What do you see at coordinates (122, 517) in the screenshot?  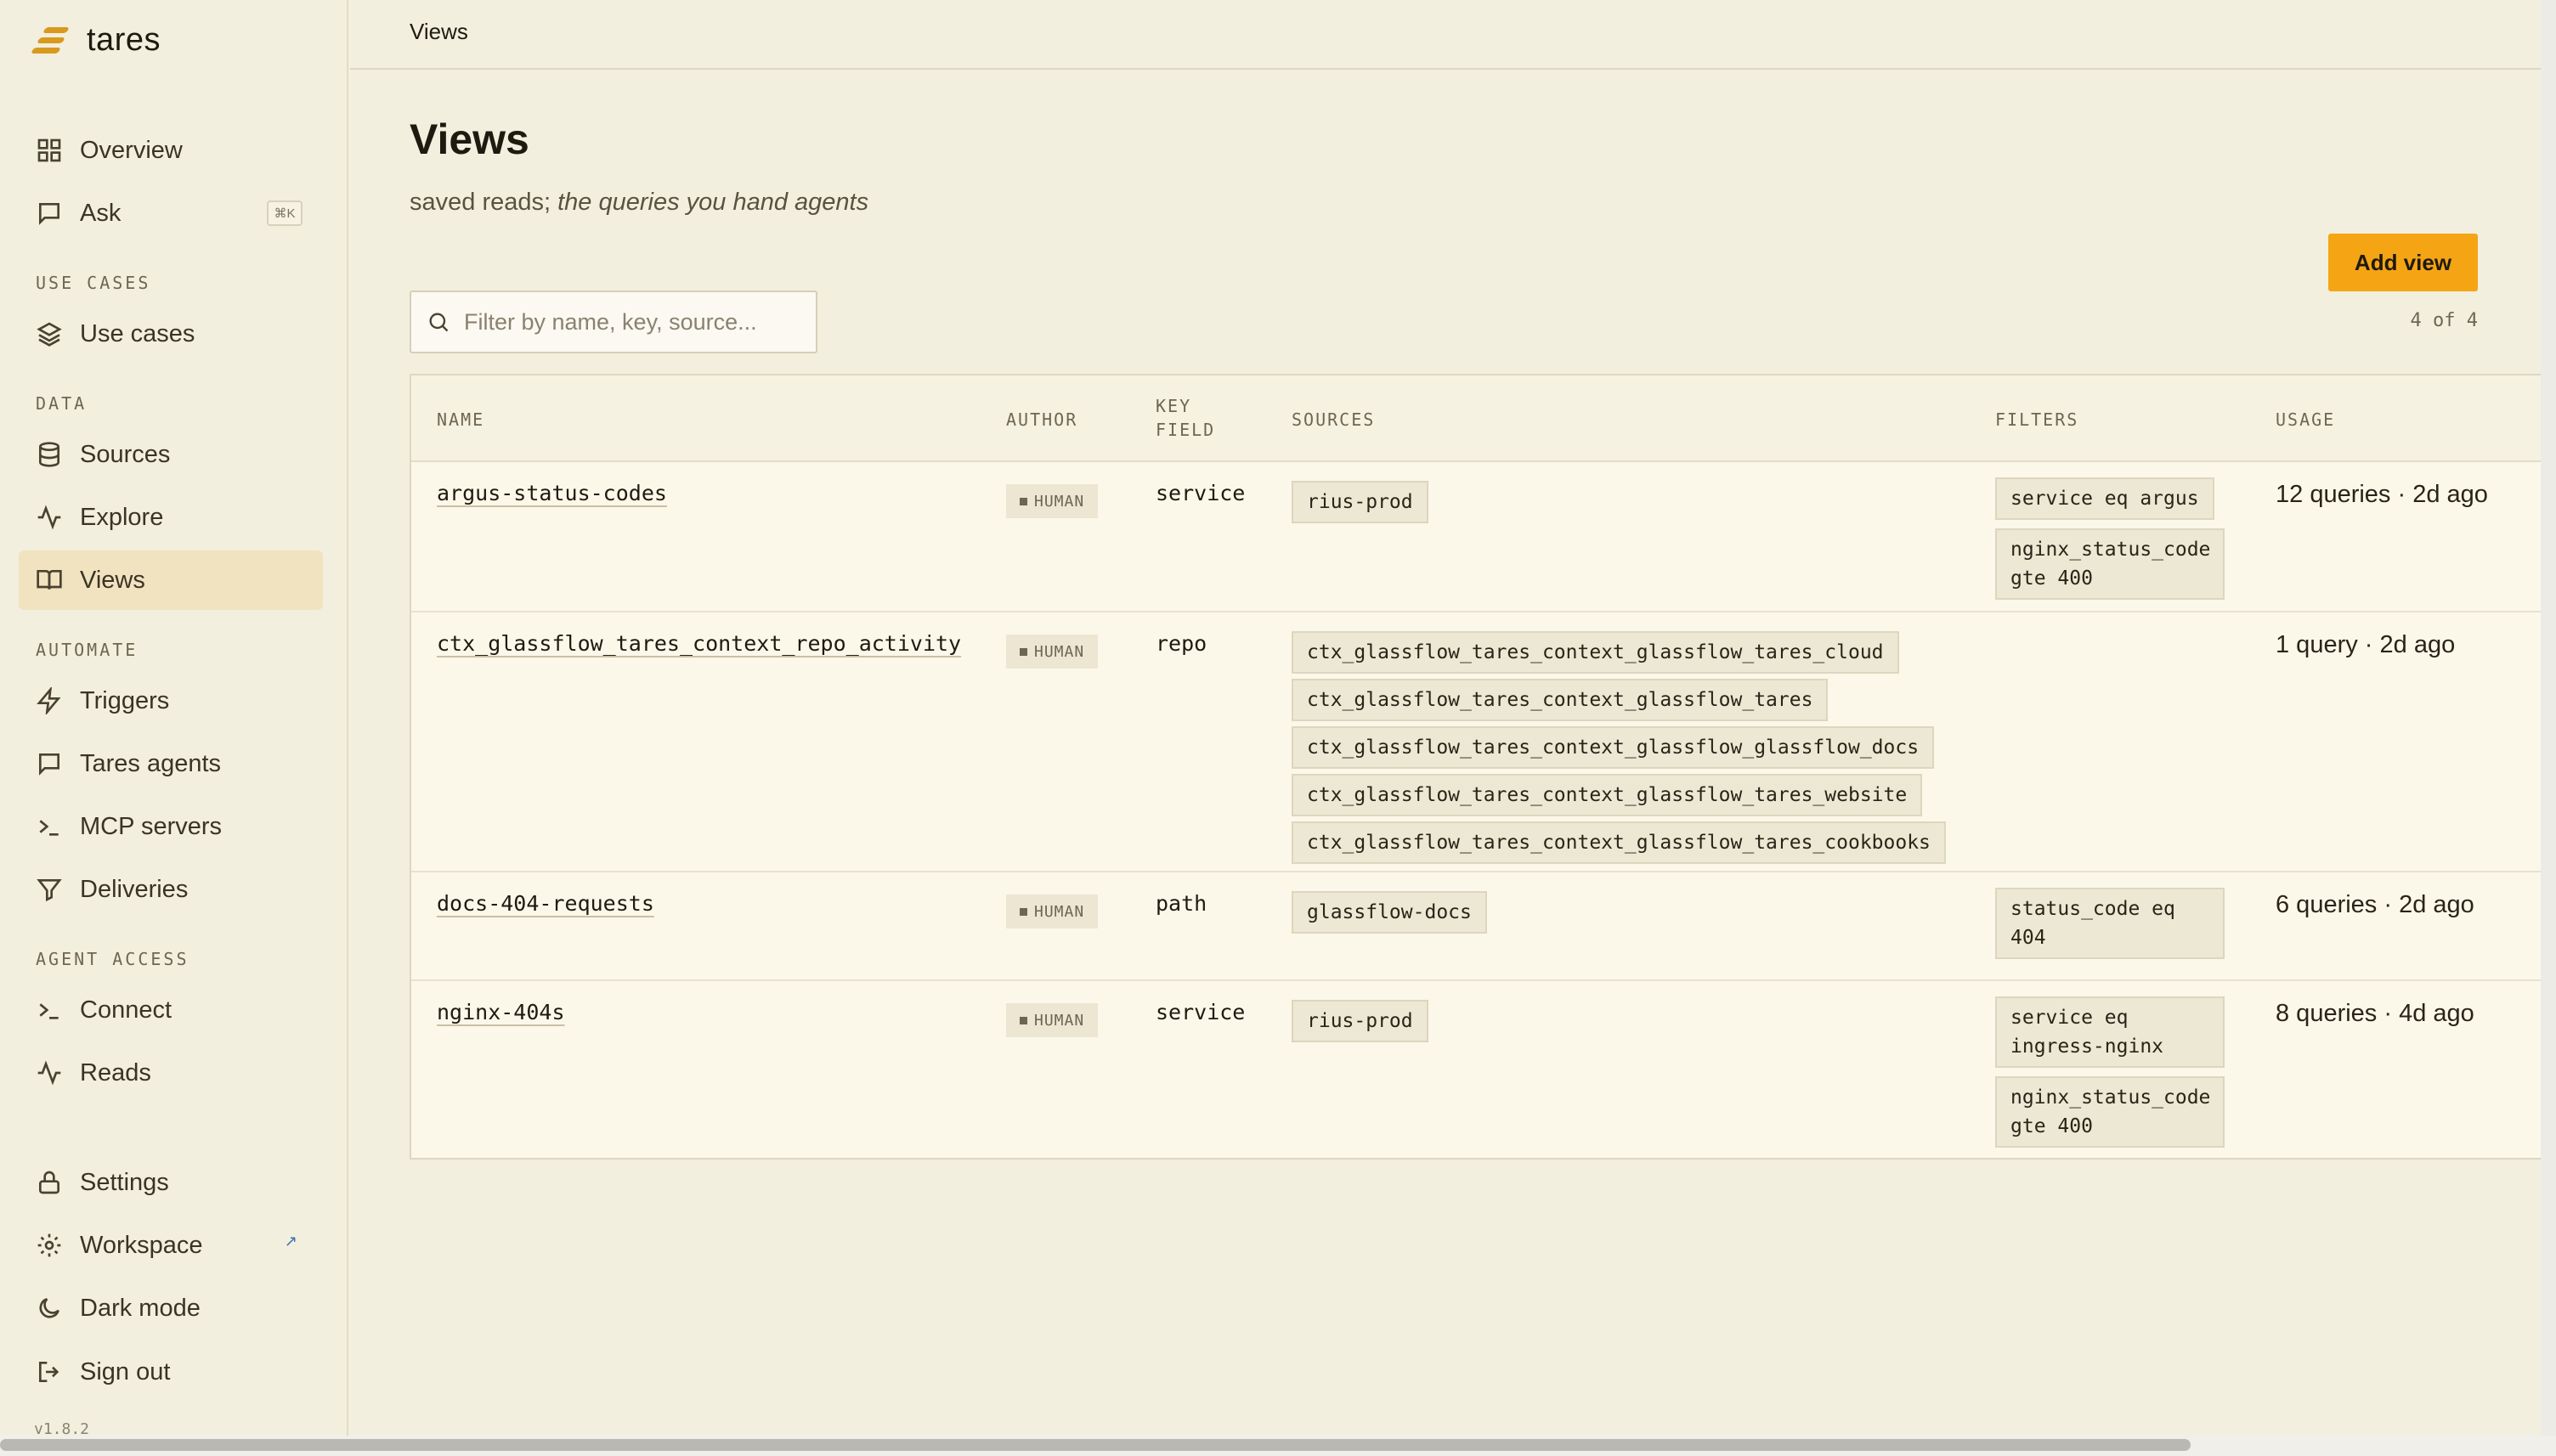 I see `nav-label: Explore` at bounding box center [122, 517].